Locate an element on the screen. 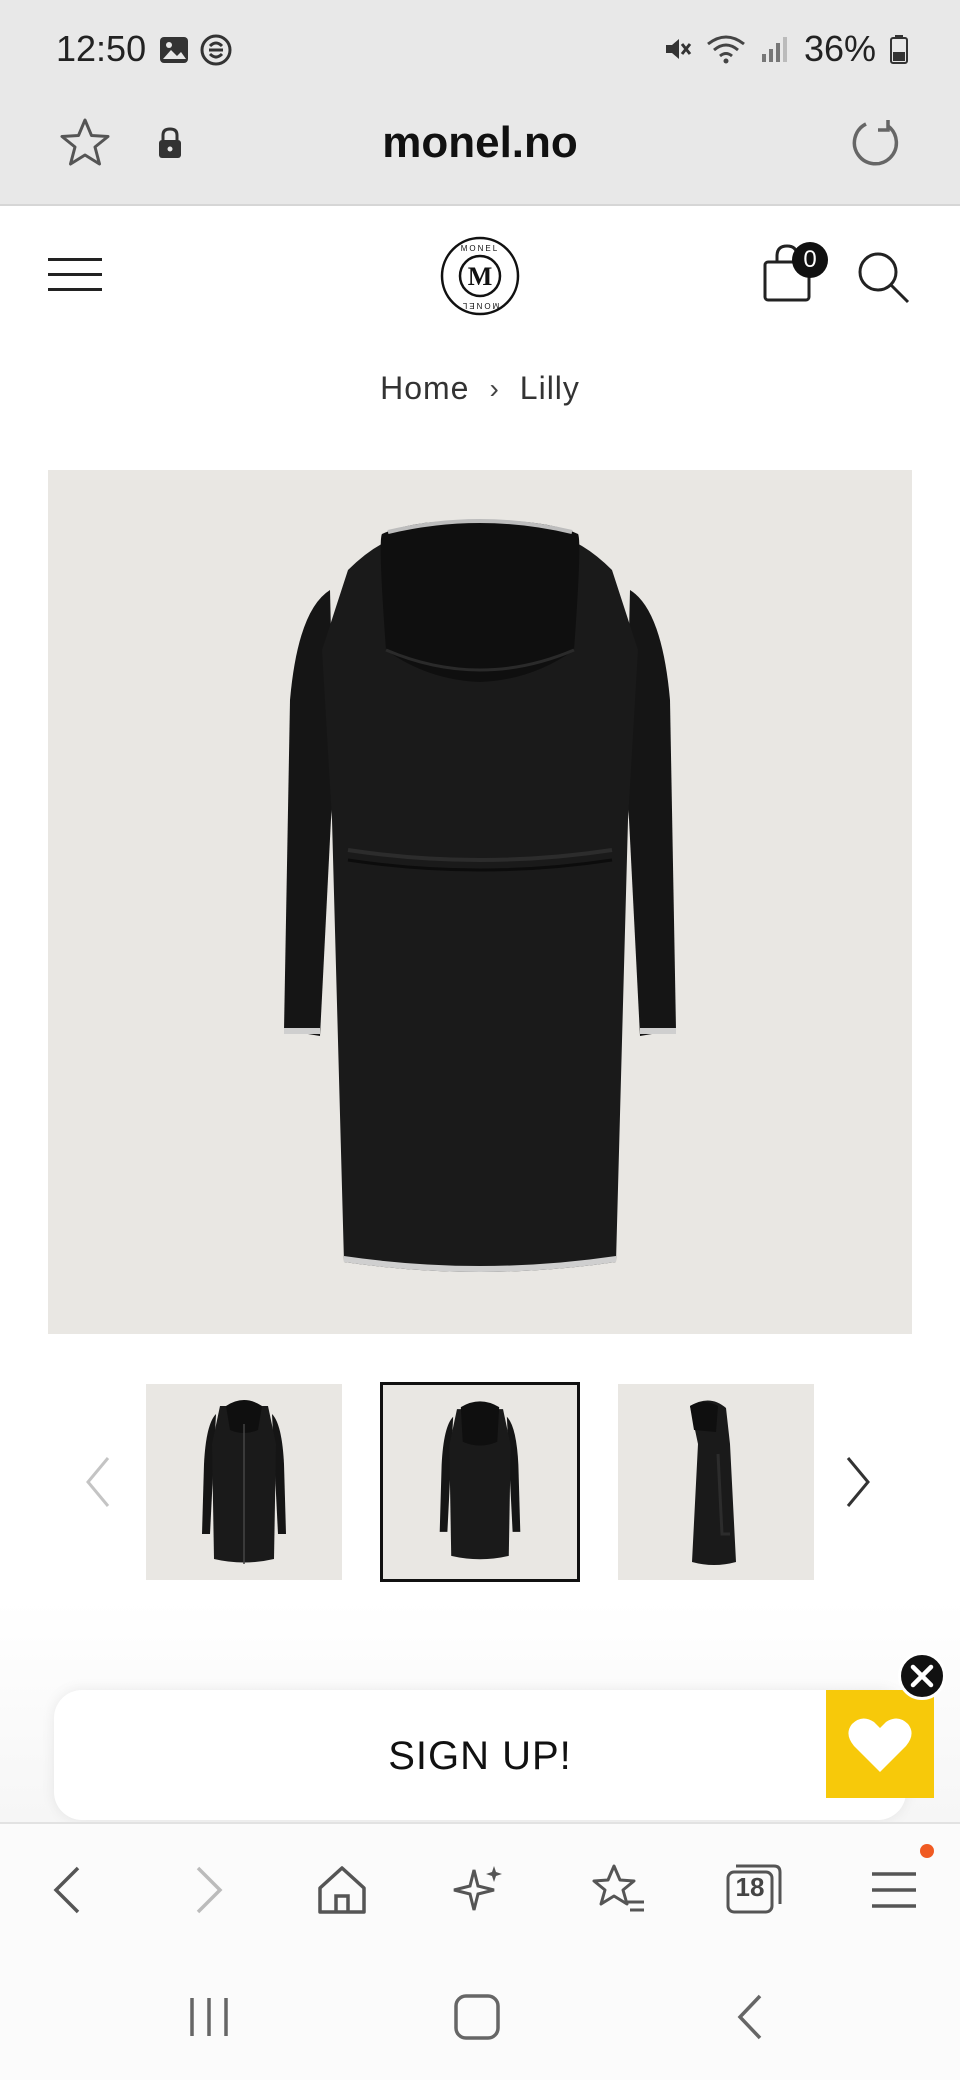 The width and height of the screenshot is (960, 2080). menu-button is located at coordinates (898, 1883).